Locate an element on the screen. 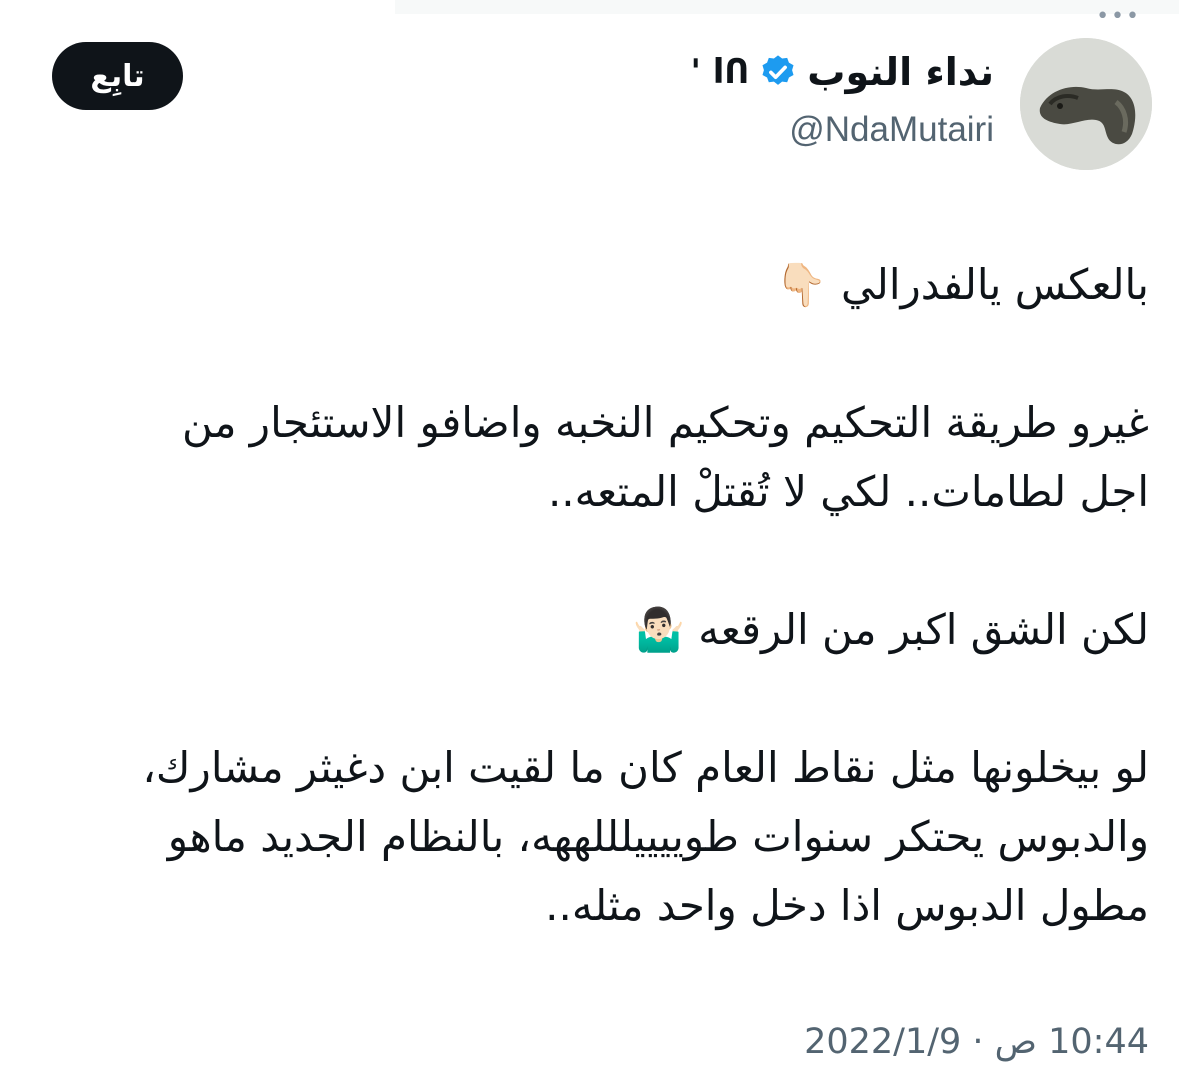 The image size is (1179, 1090). author-display-name: نداء النوب is located at coordinates (900, 72).